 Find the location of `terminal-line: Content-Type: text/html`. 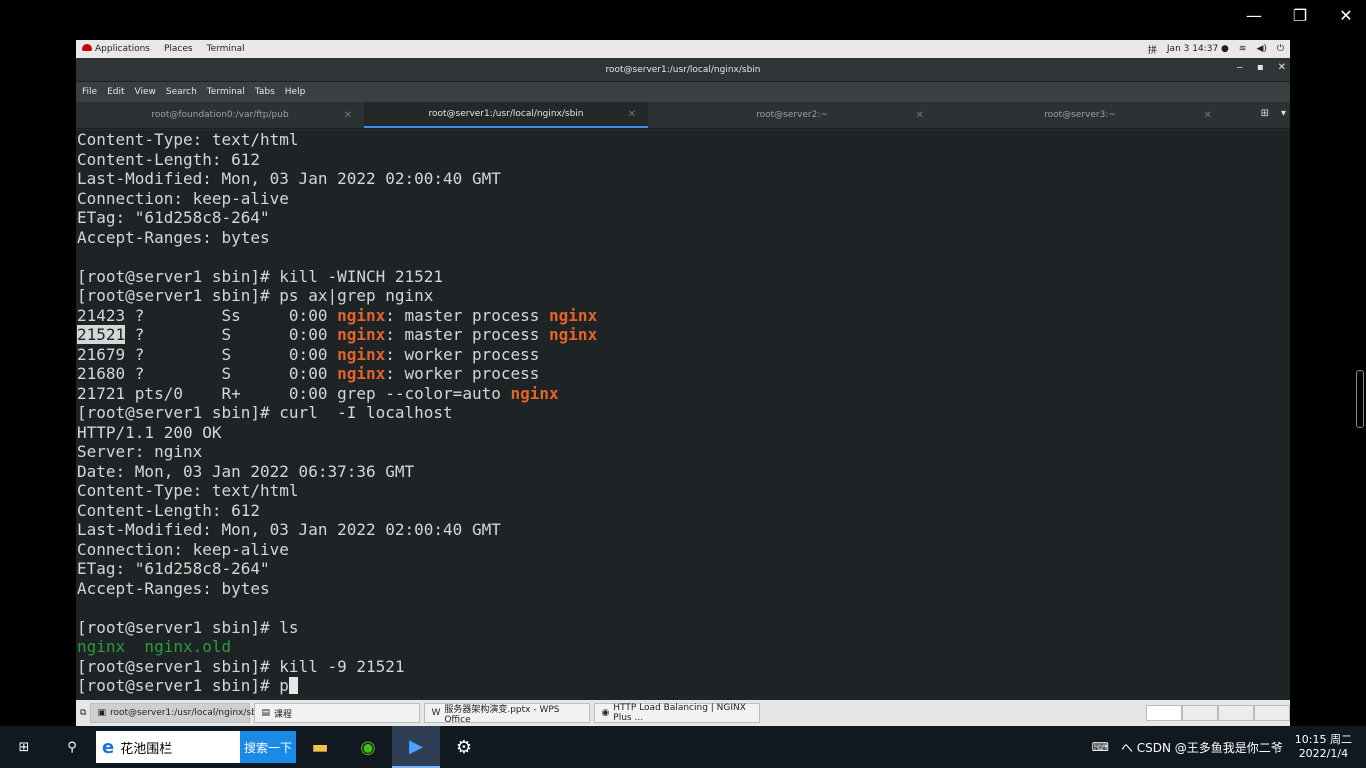

terminal-line: Content-Type: text/html is located at coordinates (188, 490).